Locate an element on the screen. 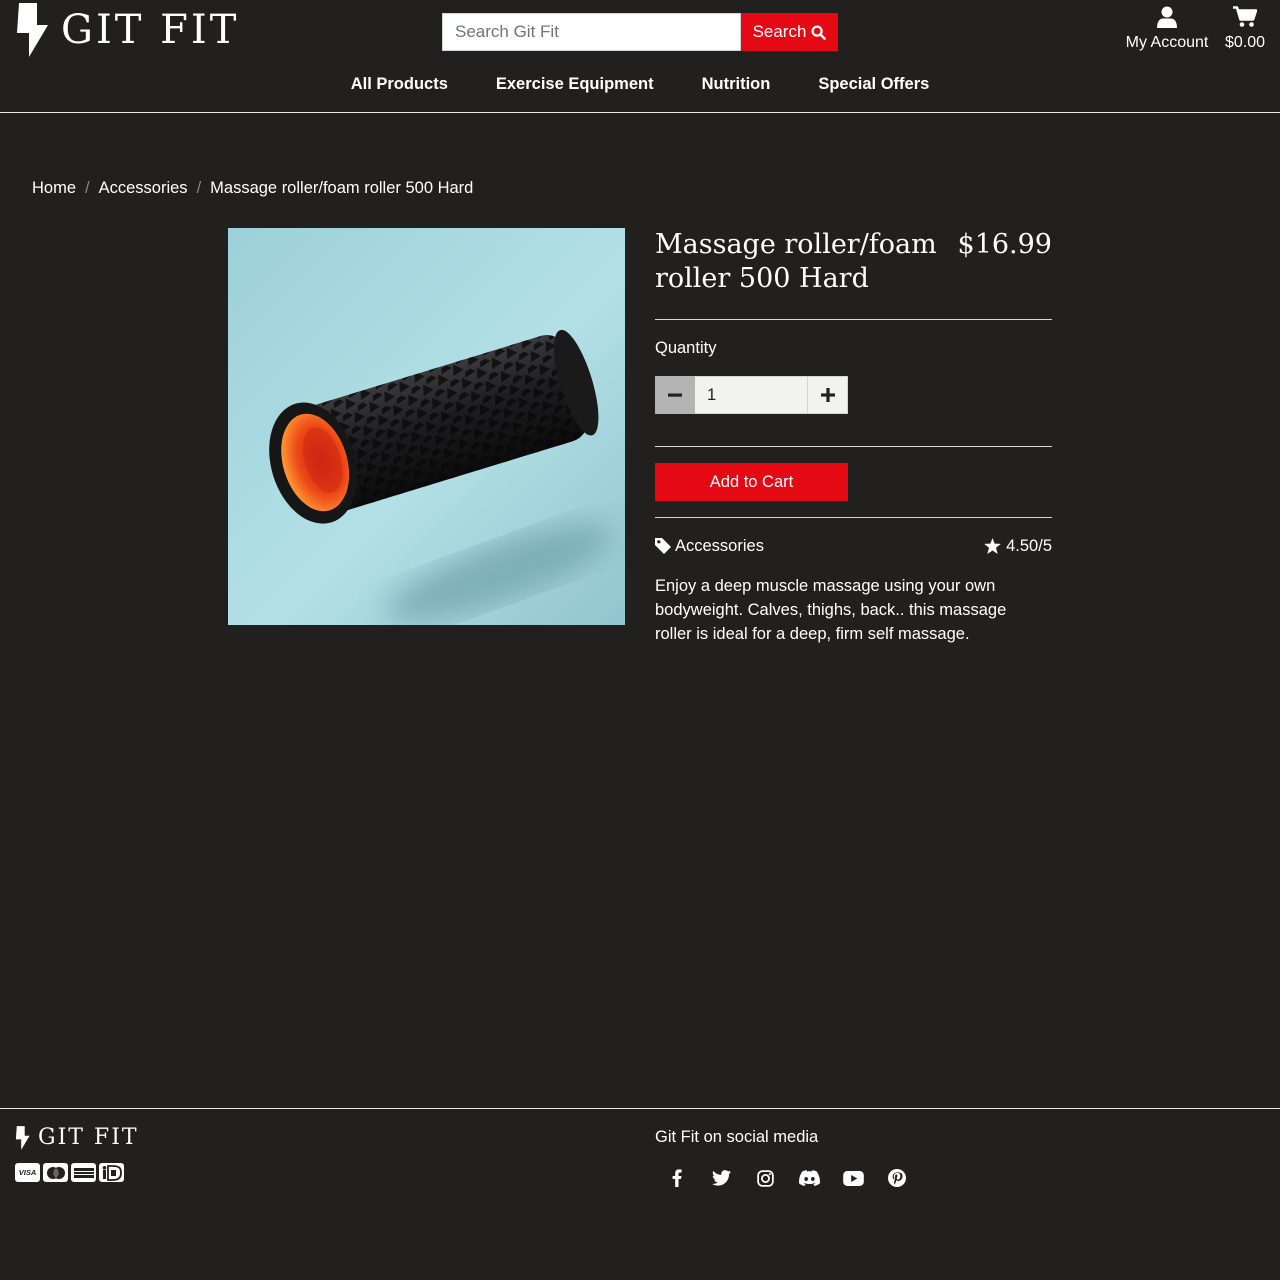 This screenshot has width=1280, height=1280. product-price: $16.99 is located at coordinates (1004, 244).